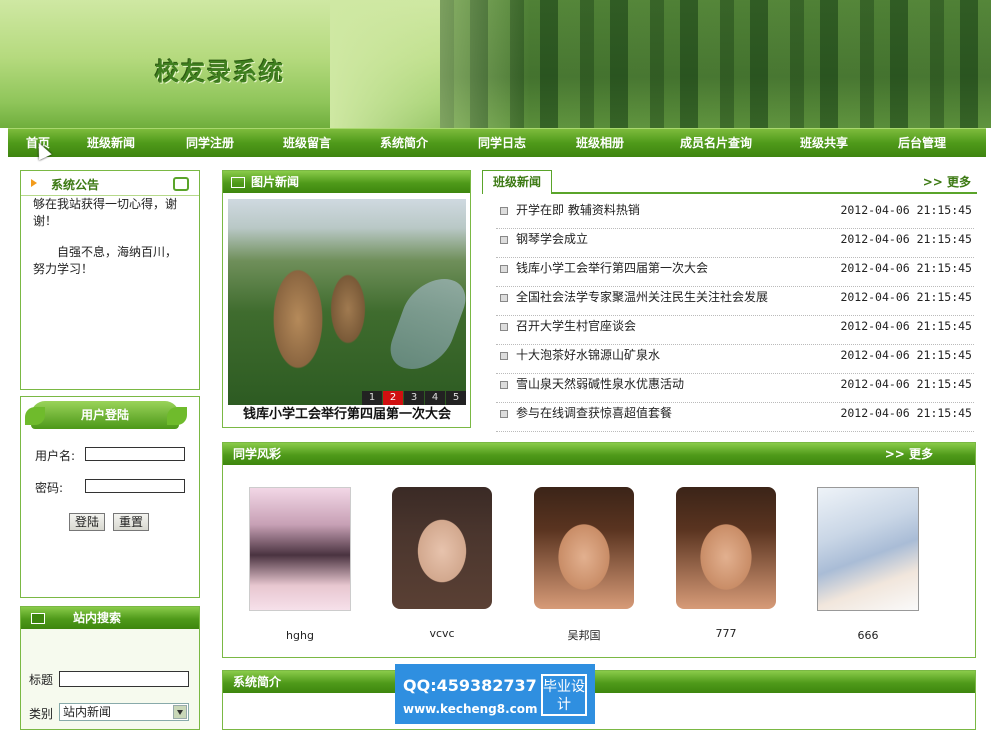 The image size is (991, 730). I want to click on pager-3: 3, so click(414, 398).